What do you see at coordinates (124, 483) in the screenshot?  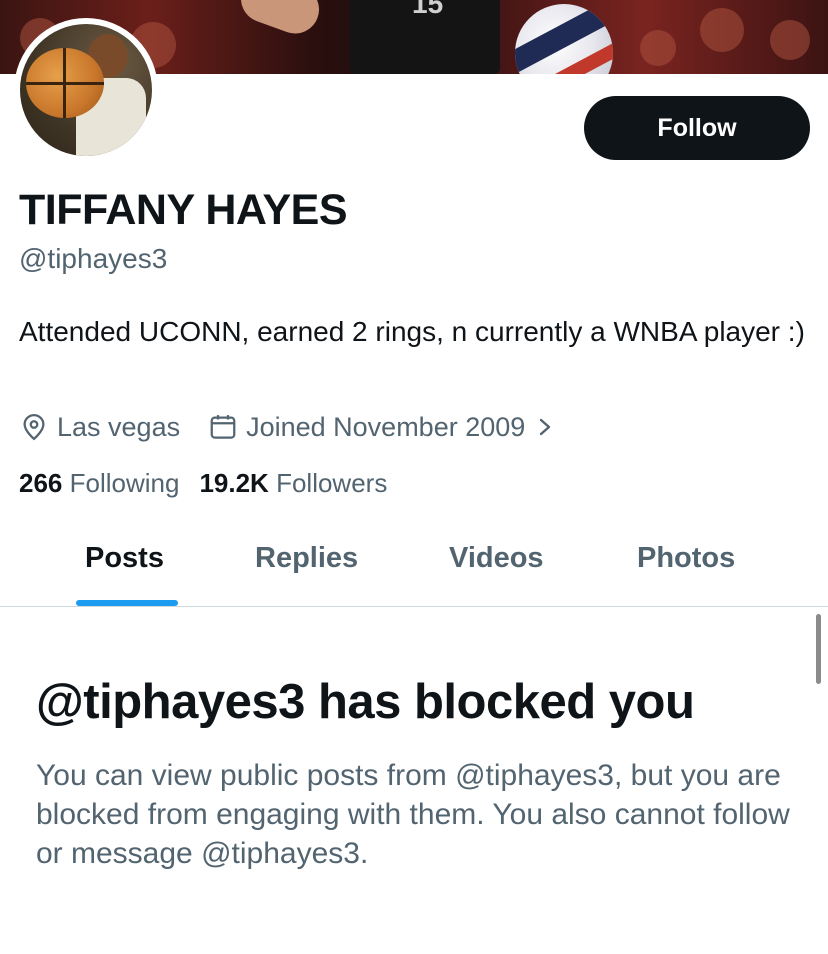 I see `following-label: Following` at bounding box center [124, 483].